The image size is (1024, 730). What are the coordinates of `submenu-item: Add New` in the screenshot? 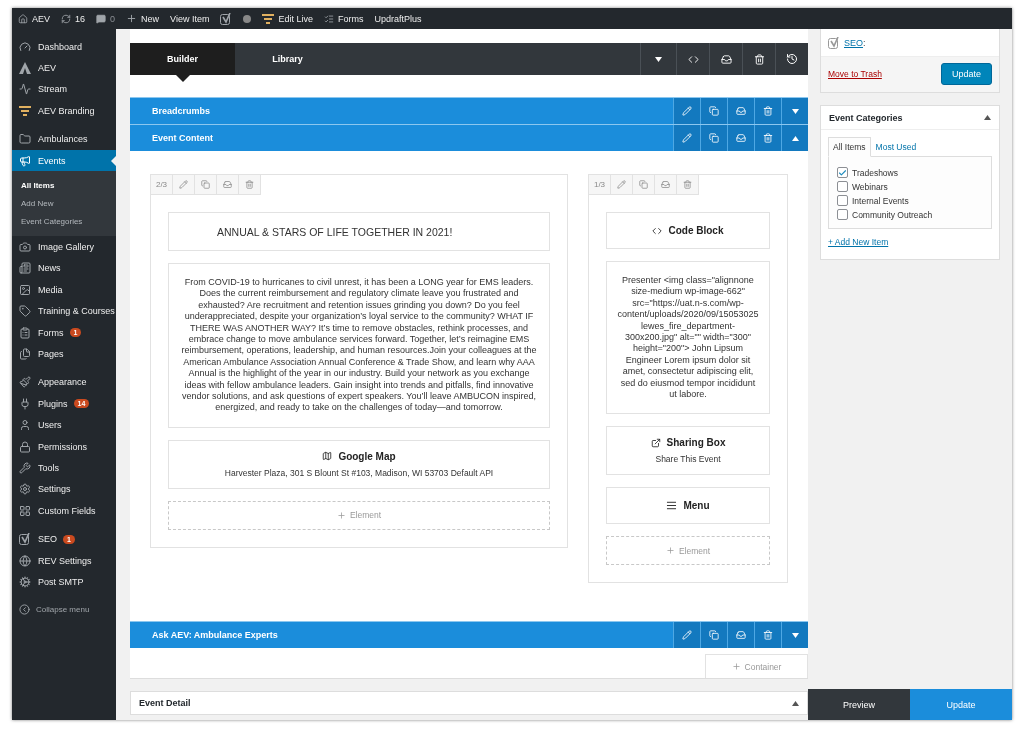 It's located at (64, 204).